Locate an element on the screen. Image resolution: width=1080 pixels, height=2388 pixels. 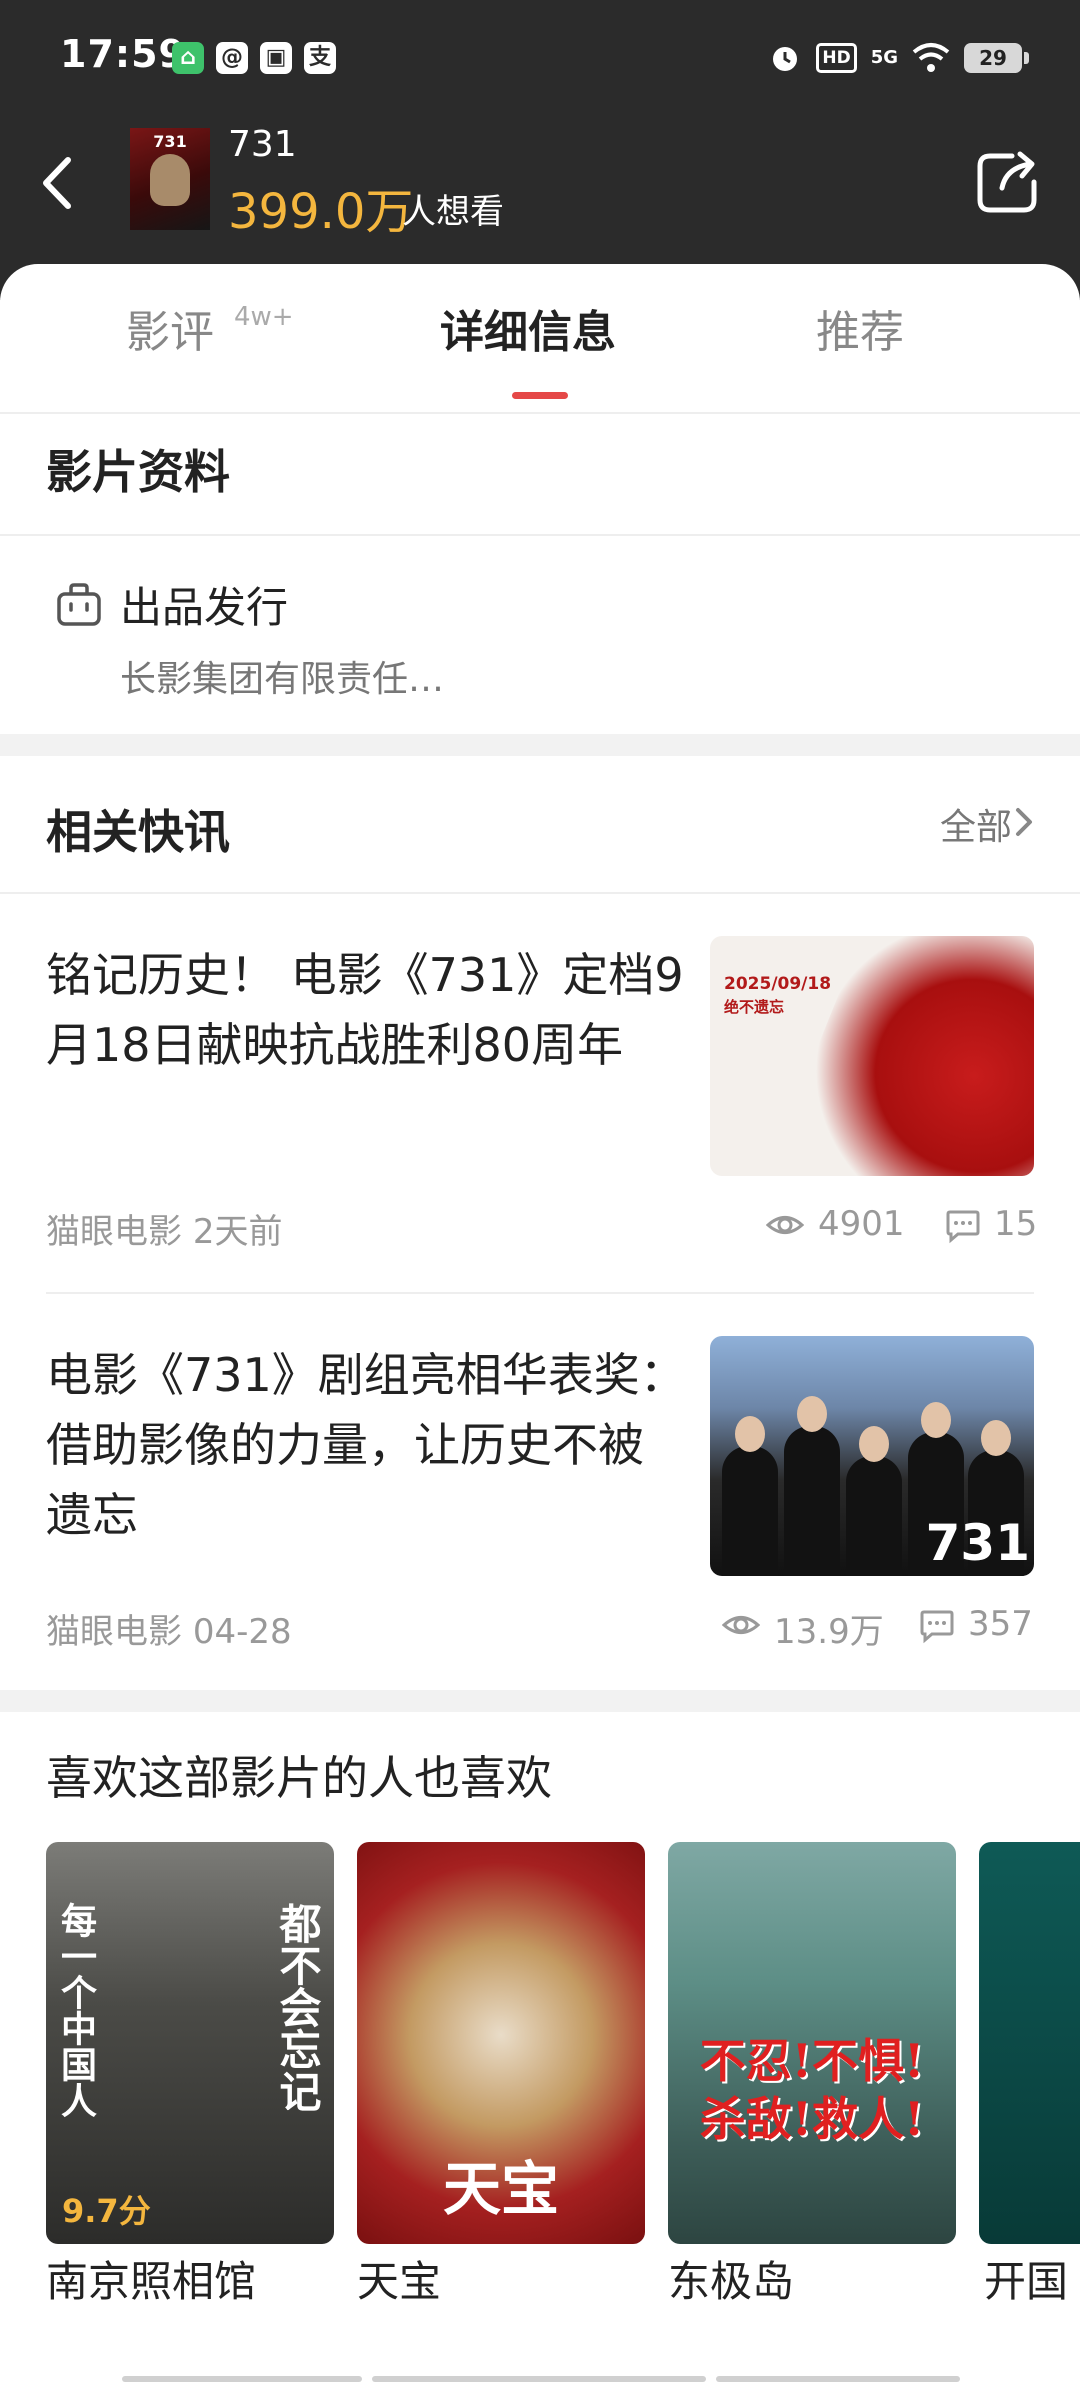
back-icon is located at coordinates (58, 183).